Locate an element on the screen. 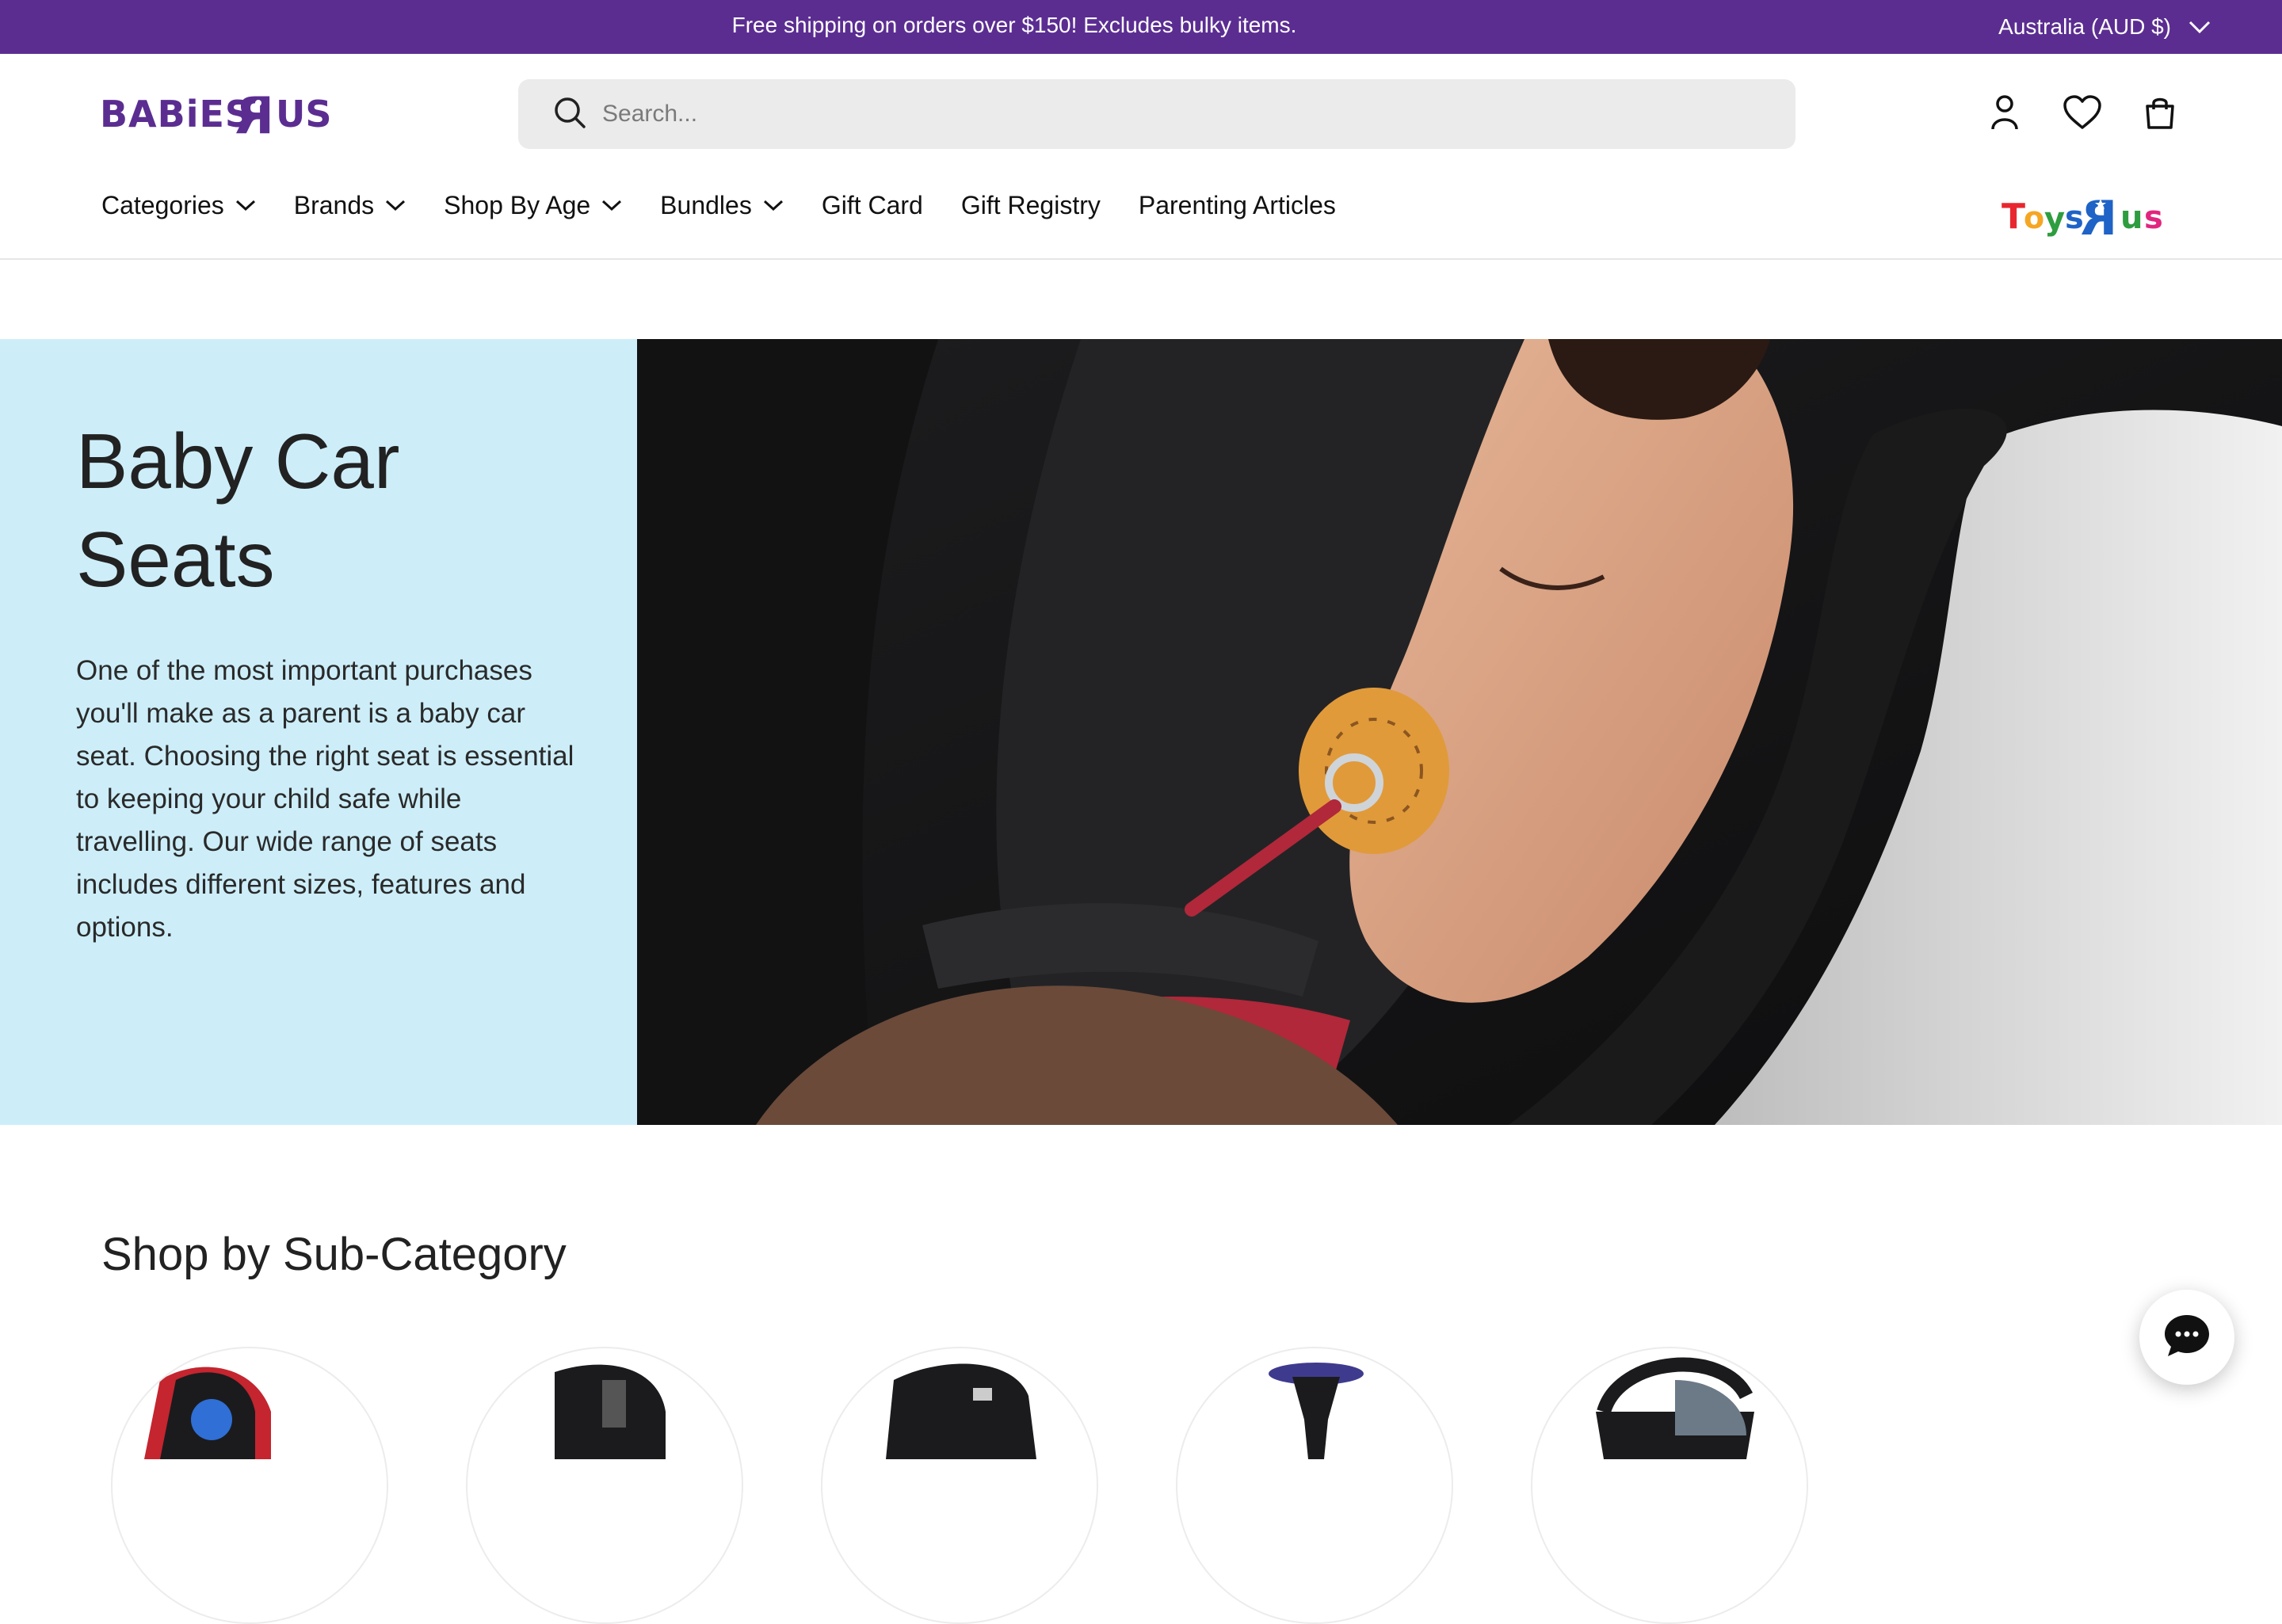  locale-selector: Australia (AUD $) is located at coordinates (2104, 27).